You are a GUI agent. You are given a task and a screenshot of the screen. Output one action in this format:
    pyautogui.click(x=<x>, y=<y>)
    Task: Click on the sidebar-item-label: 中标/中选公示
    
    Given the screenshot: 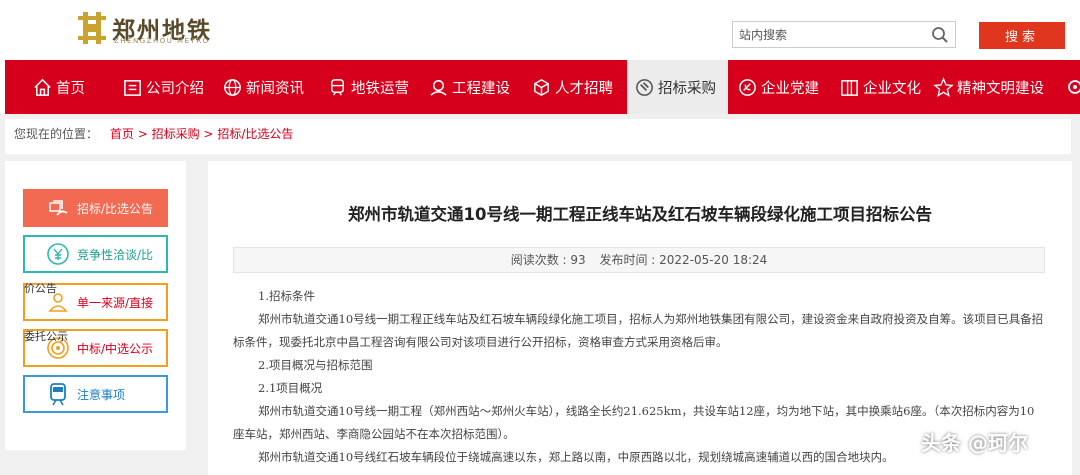 What is the action you would take?
    pyautogui.click(x=115, y=348)
    